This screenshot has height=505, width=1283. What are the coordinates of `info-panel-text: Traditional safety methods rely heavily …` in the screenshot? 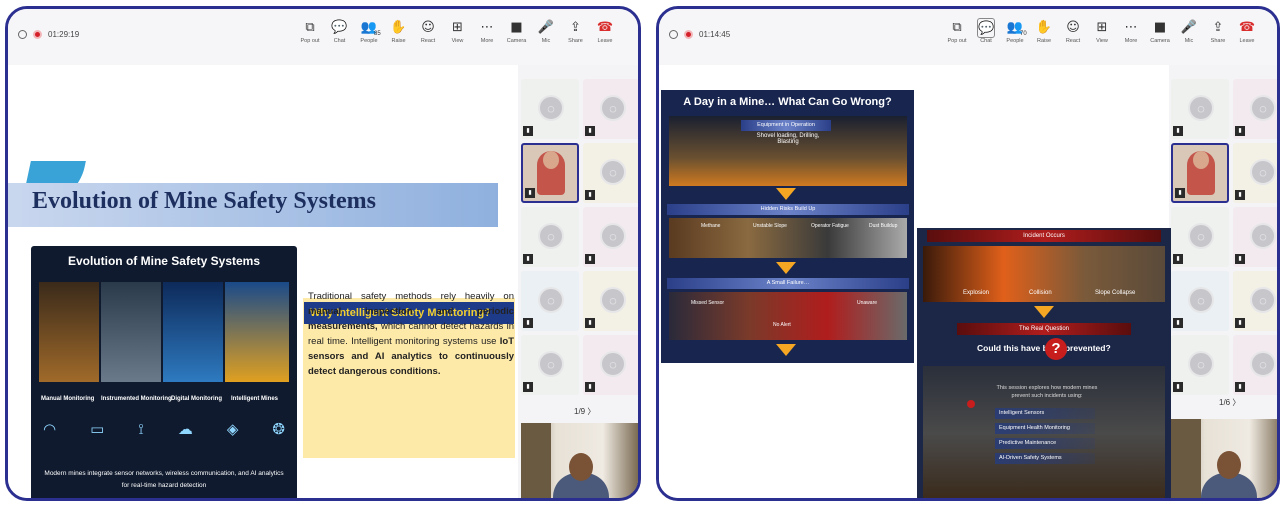 It's located at (411, 334).